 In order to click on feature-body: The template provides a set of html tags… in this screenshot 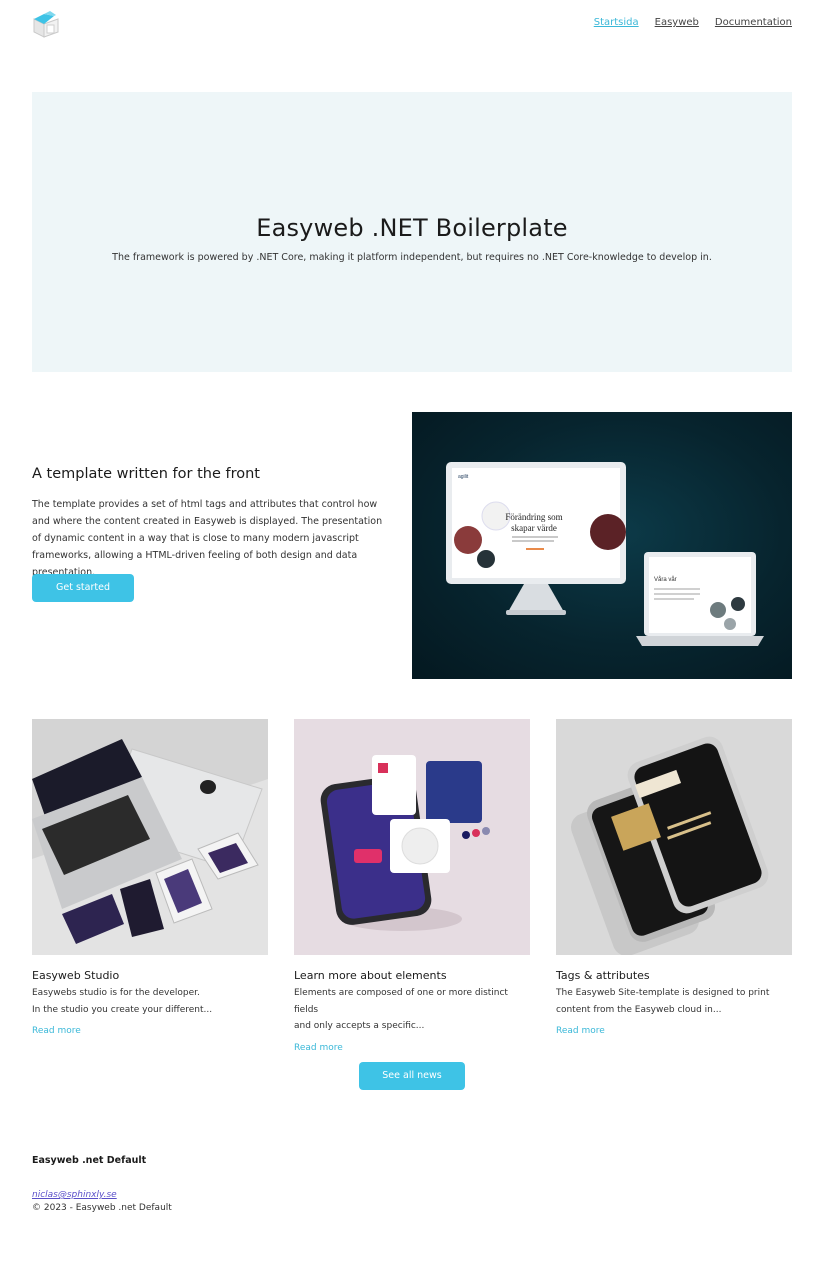, I will do `click(207, 538)`.